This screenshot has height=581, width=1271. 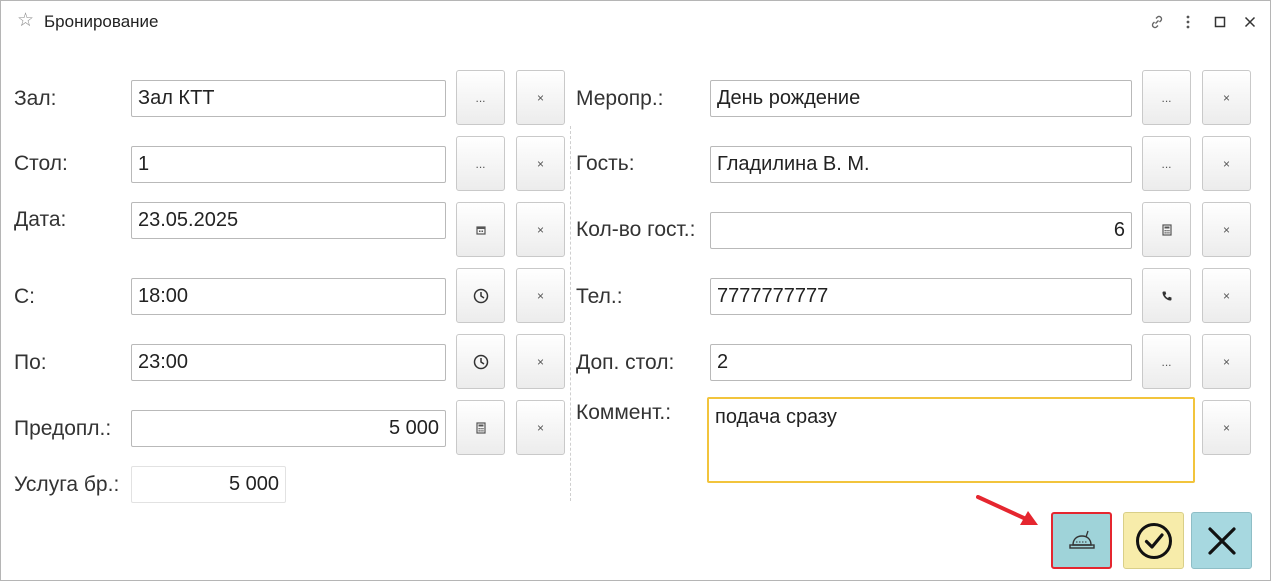 I want to click on date-clear-button: ×, so click(x=540, y=229).